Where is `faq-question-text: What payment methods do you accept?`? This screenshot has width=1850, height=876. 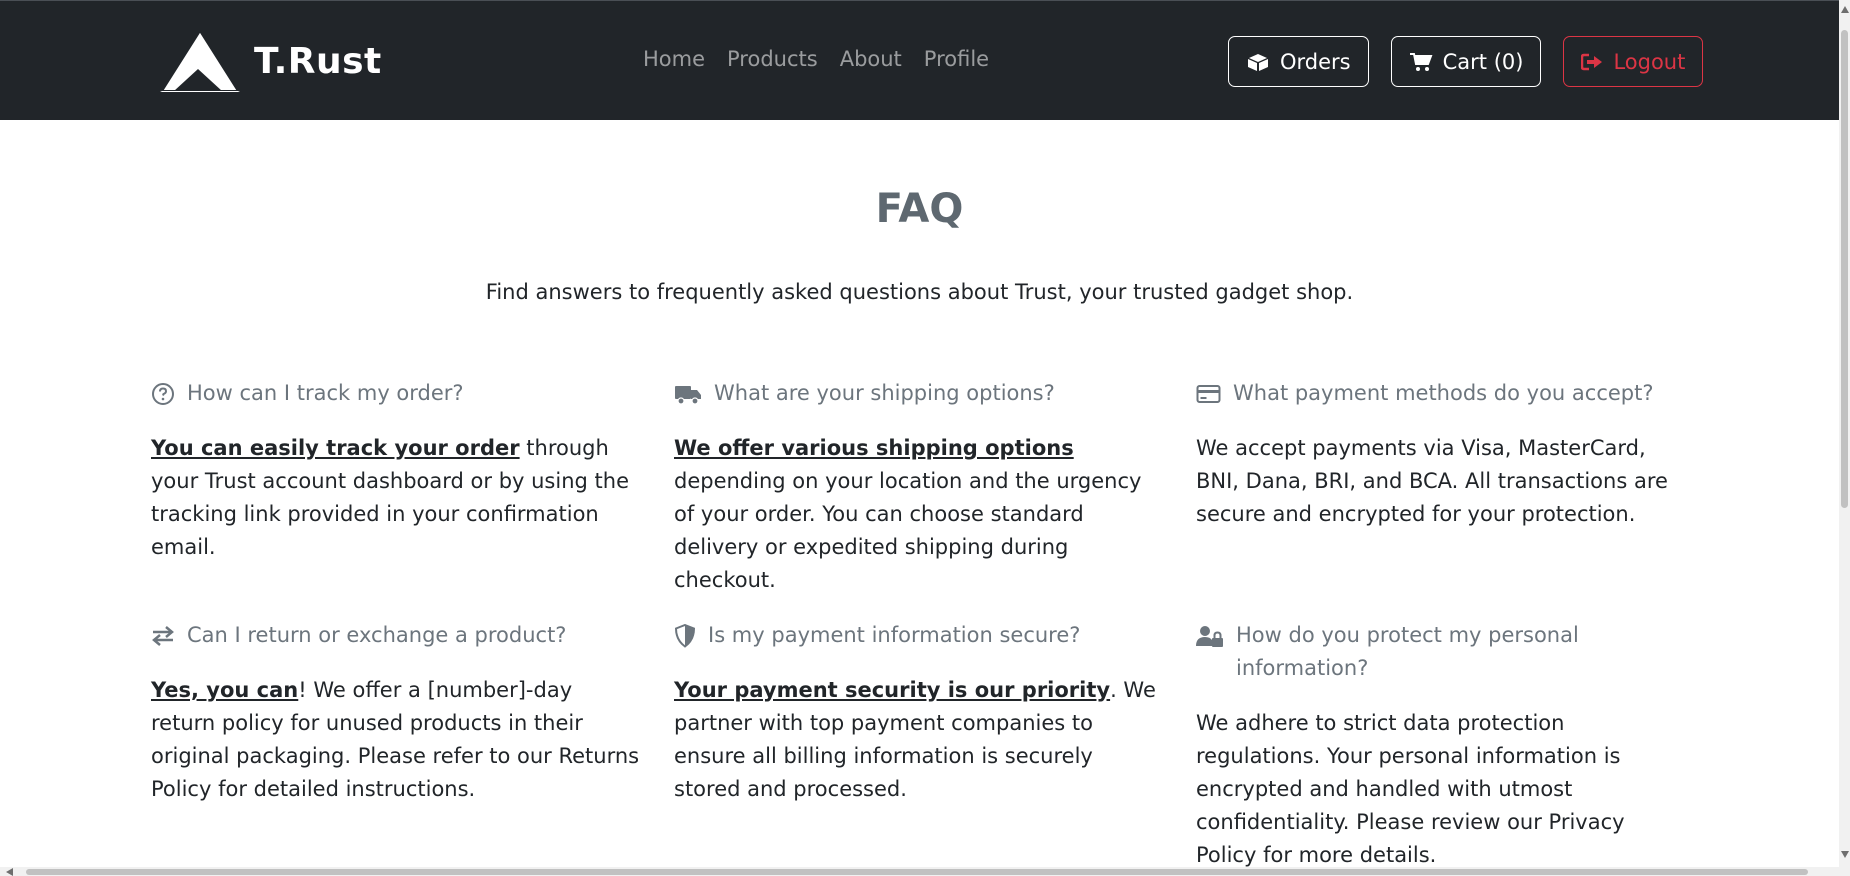 faq-question-text: What payment methods do you accept? is located at coordinates (1443, 393).